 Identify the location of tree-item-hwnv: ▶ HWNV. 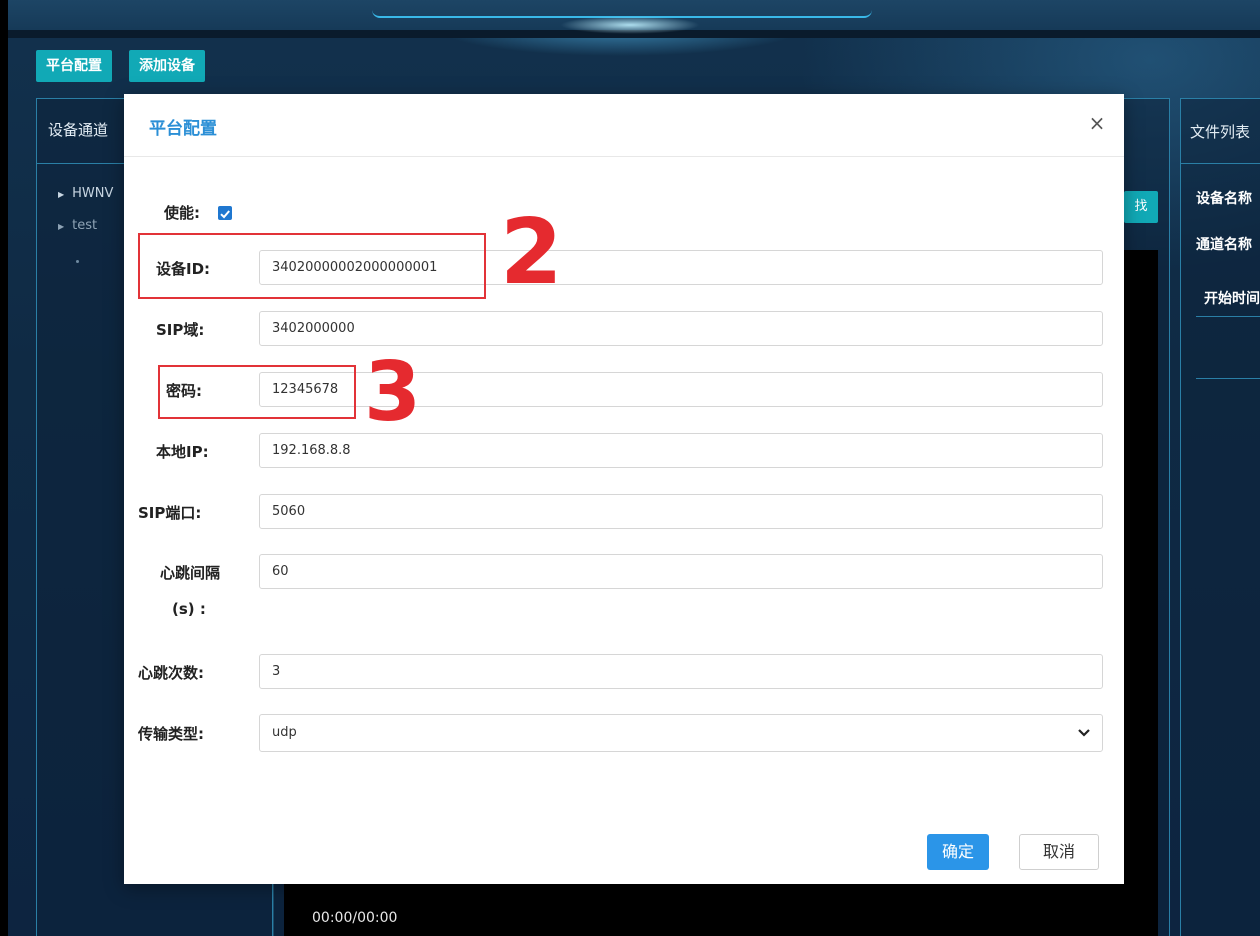
(85, 193).